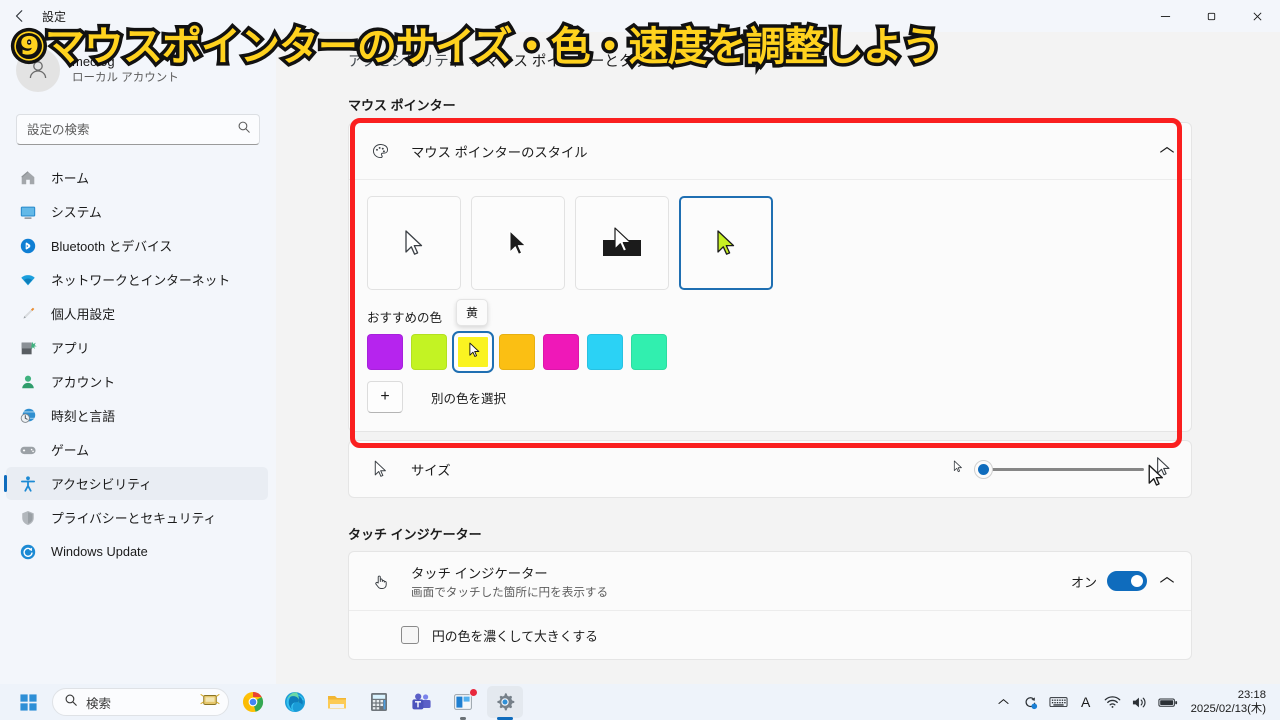  I want to click on color-swatch-purple, so click(385, 352).